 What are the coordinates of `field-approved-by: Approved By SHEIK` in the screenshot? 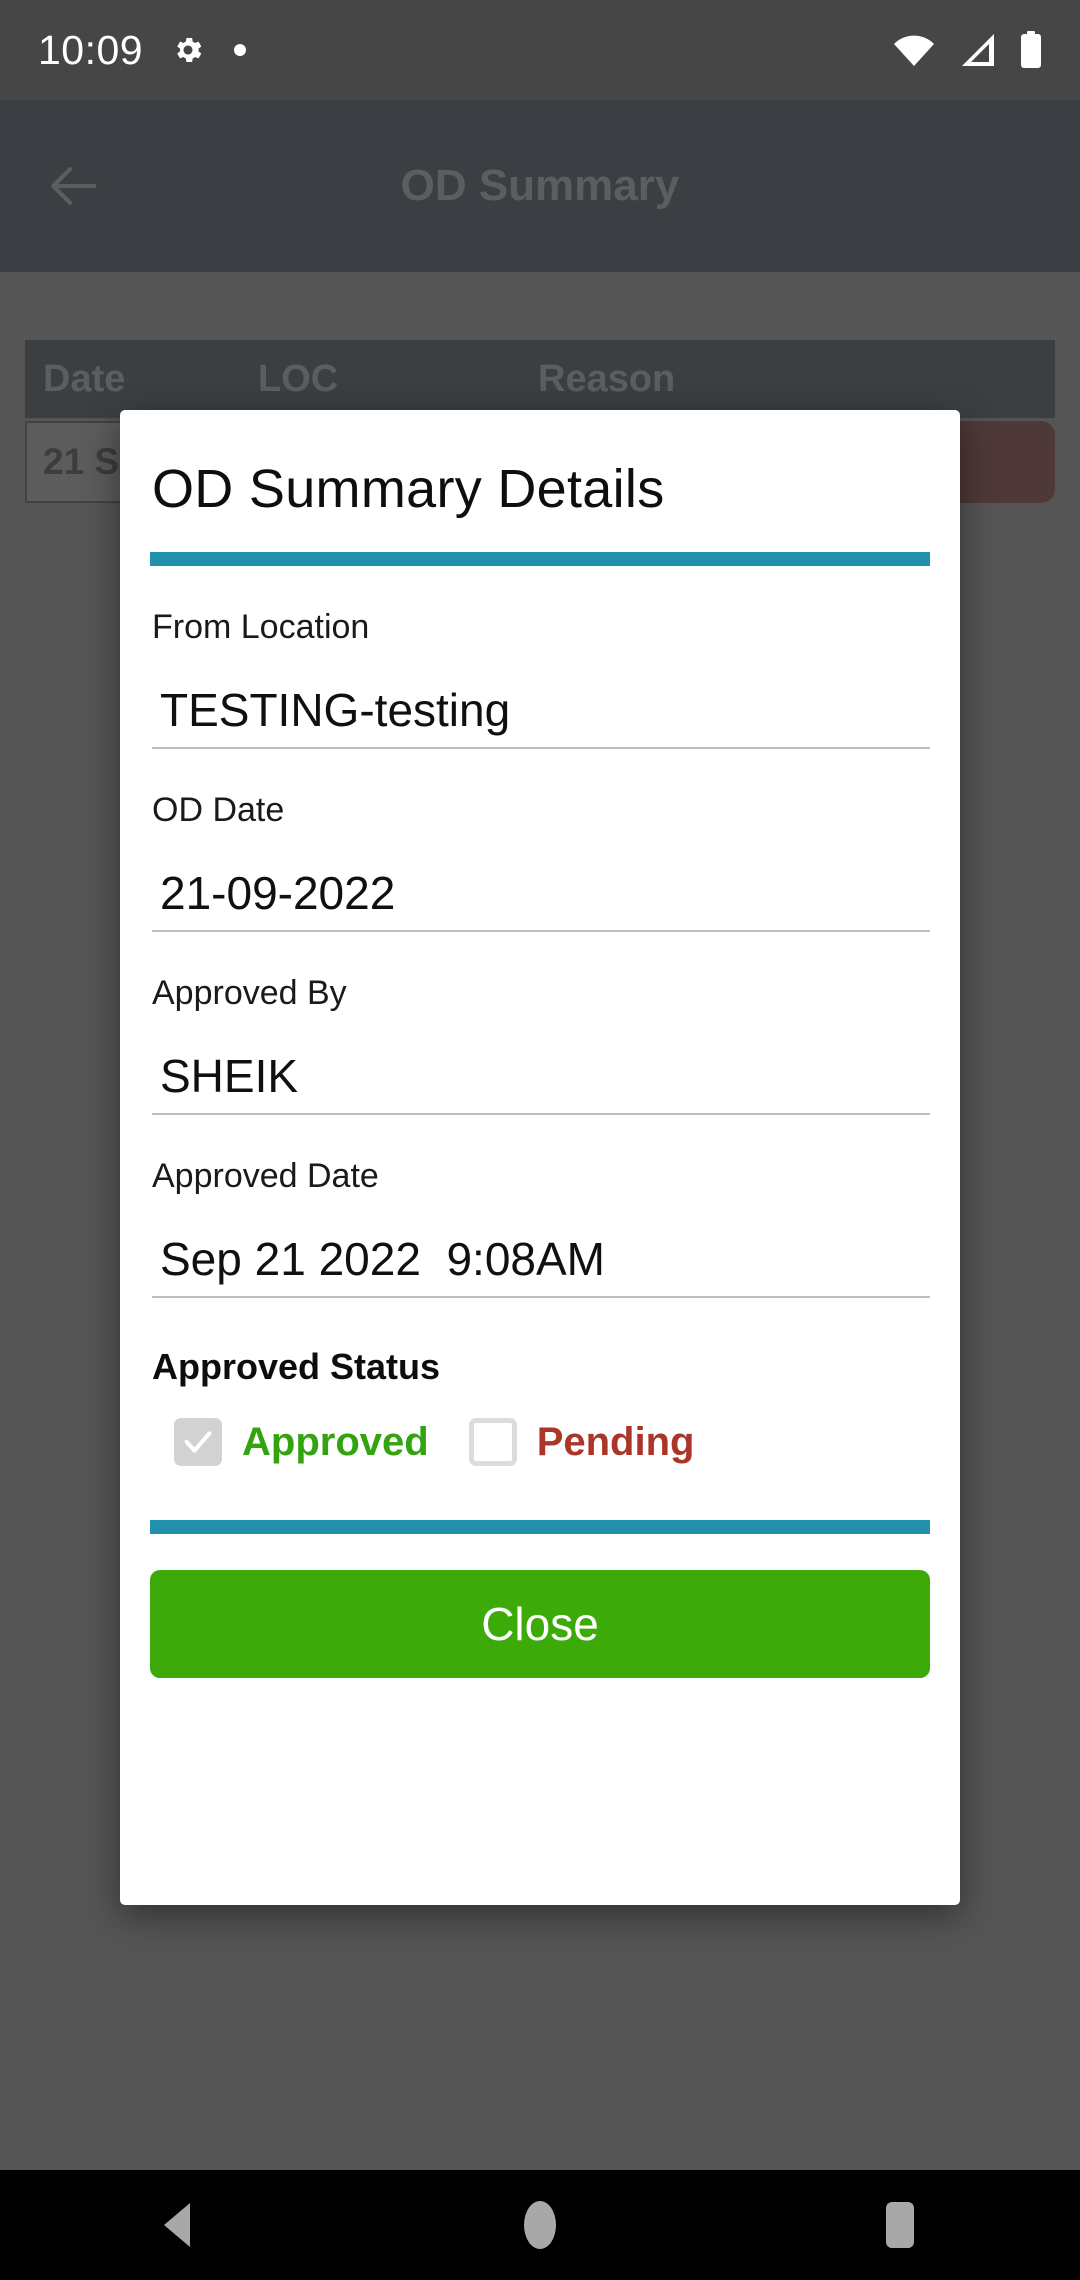 It's located at (540, 1044).